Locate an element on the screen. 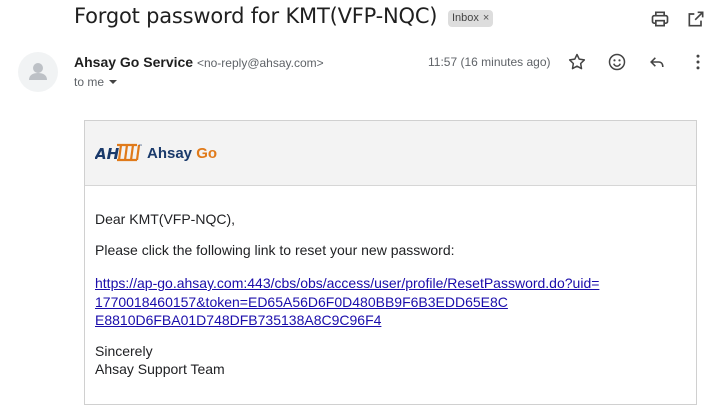 Image resolution: width=720 pixels, height=410 pixels. recipient-label: to me is located at coordinates (89, 82).